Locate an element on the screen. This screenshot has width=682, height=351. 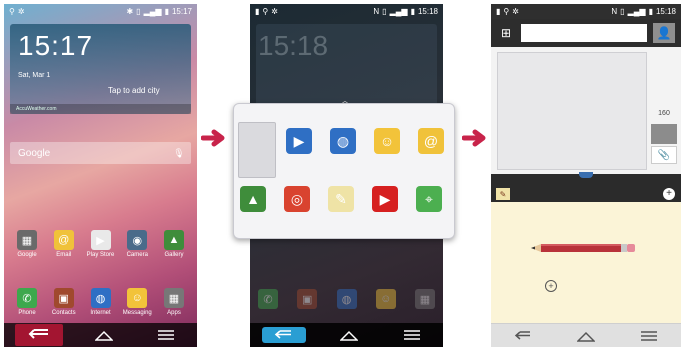
home-app-row: ▦ Google @ Email ▶ Play Store ◉ Camera ▲ Gallery is located at coordinates (100, 244).